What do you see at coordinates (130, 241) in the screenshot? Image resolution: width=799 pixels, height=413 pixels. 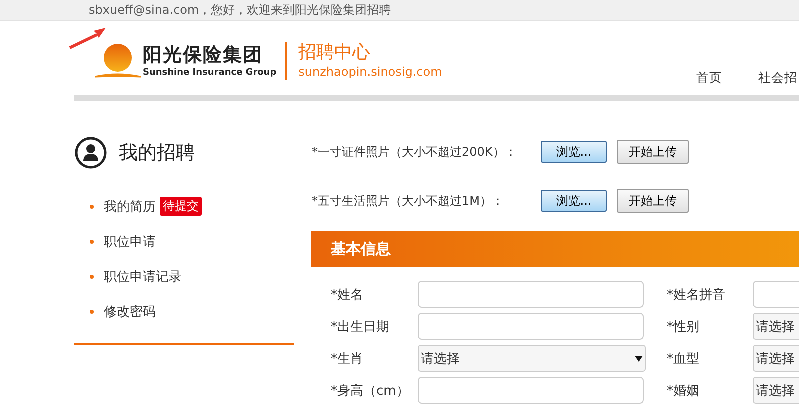 I see `sidebar-link: 职位申请` at bounding box center [130, 241].